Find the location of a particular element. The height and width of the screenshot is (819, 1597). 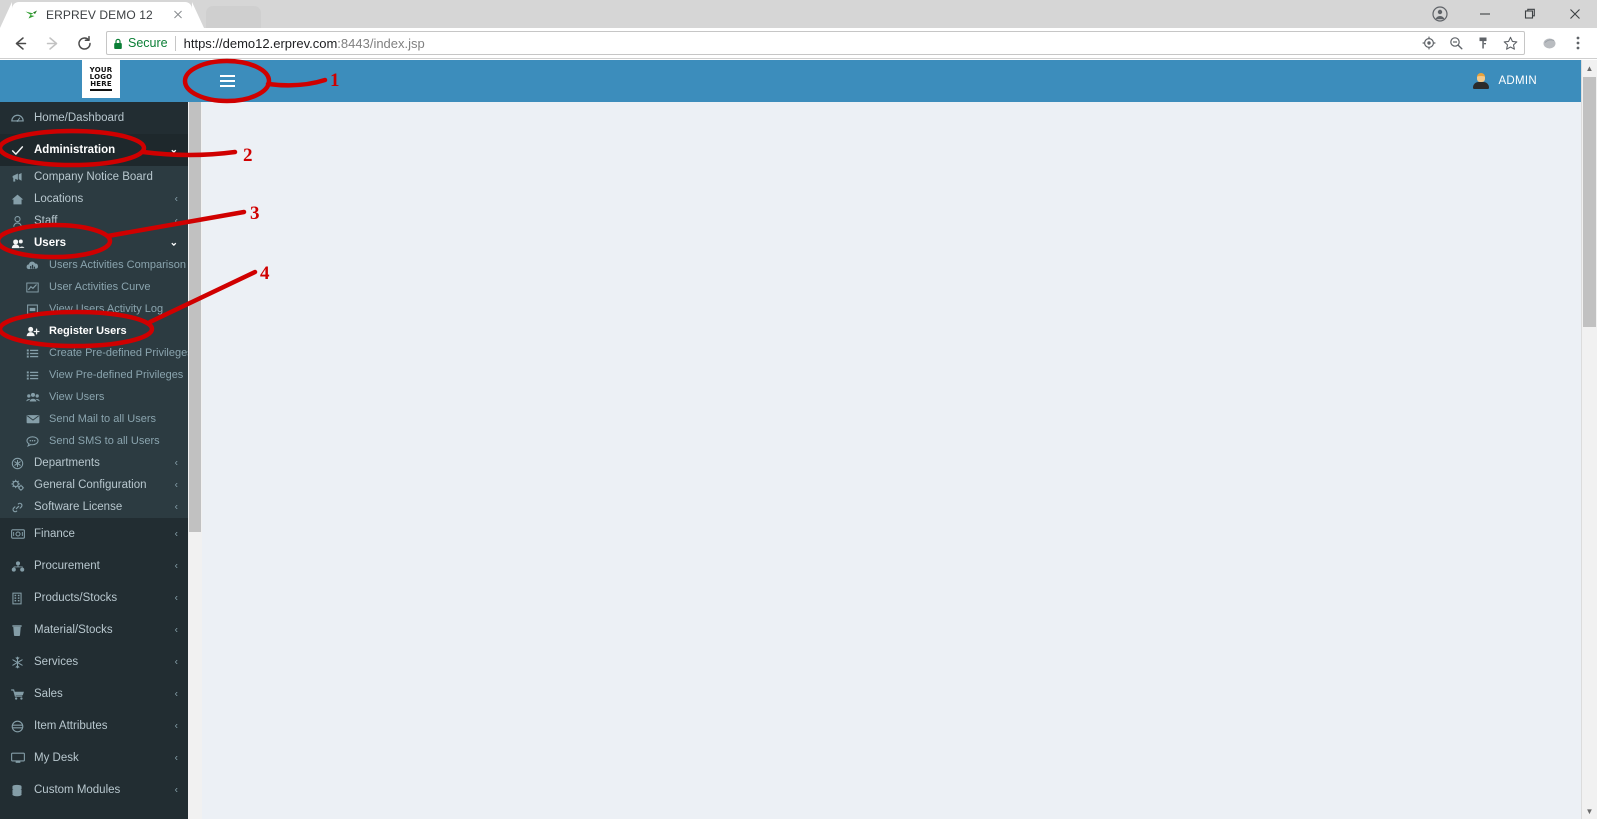

sidebar-item-custom-modules: Custom Modules ‹ is located at coordinates (94, 790).